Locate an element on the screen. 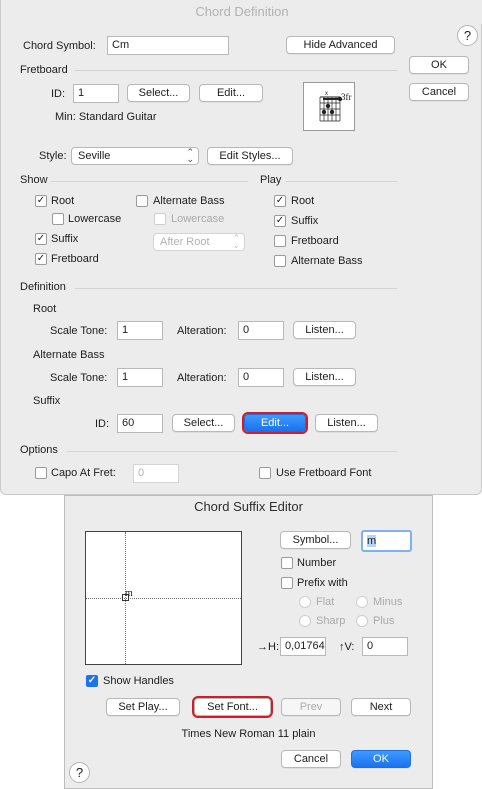 This screenshot has width=482, height=789. show-separator is located at coordinates (149, 181).